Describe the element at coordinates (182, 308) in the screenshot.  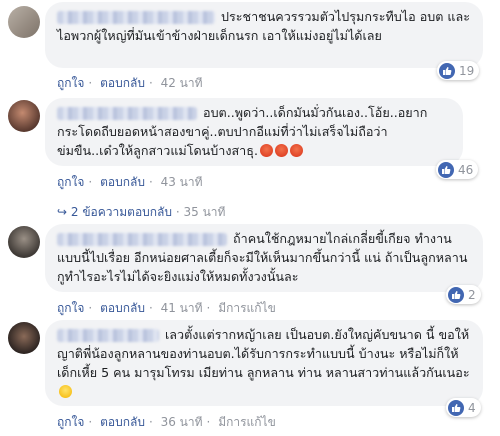
I see `comment-timestamp: 41 นาที` at that location.